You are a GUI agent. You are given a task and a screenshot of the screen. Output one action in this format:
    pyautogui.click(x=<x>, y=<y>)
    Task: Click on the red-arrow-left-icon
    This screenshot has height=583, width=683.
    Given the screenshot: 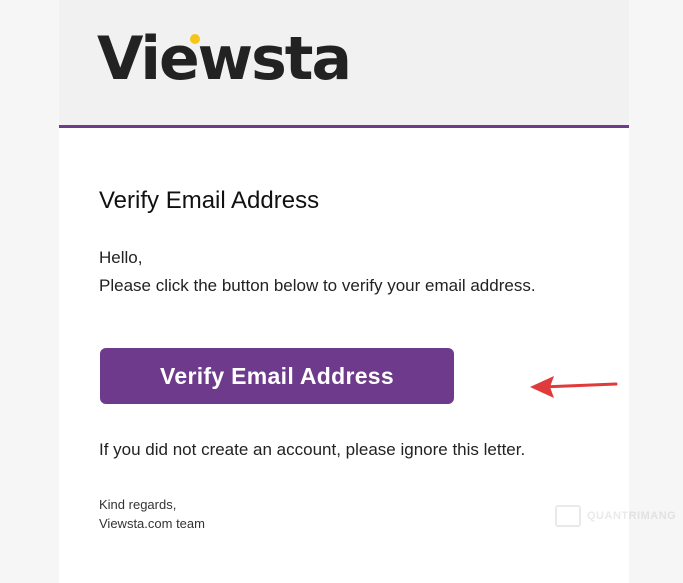 What is the action you would take?
    pyautogui.click(x=574, y=387)
    